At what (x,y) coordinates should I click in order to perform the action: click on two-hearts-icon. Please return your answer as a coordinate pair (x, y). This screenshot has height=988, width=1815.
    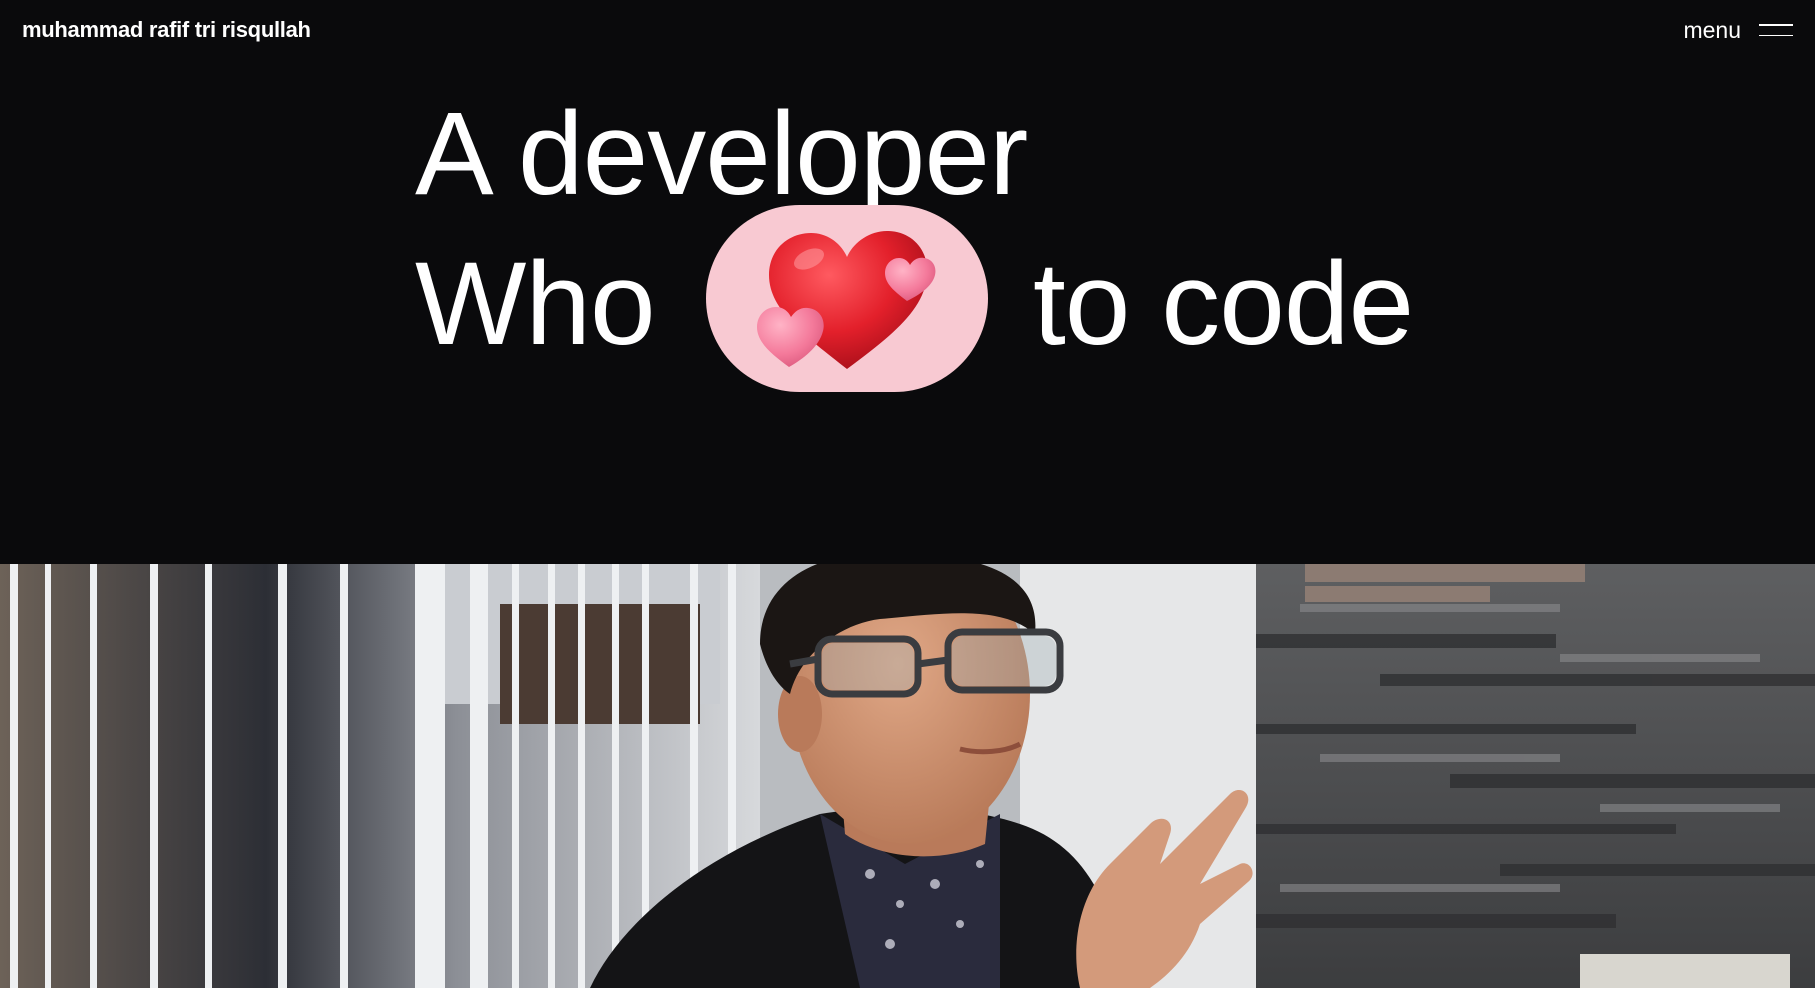
    Looking at the image, I should click on (846, 299).